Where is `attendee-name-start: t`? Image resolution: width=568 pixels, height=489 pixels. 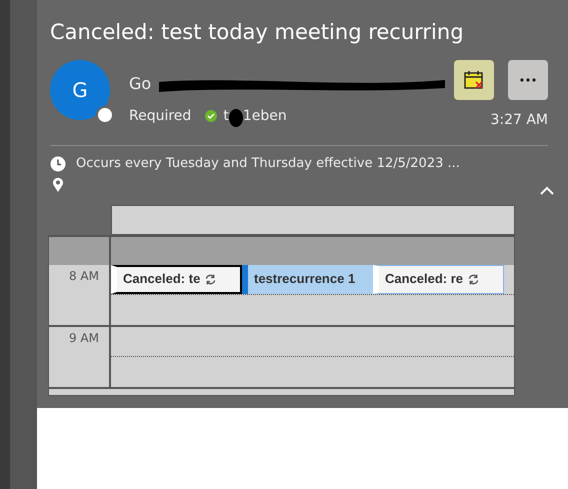 attendee-name-start: t is located at coordinates (226, 116).